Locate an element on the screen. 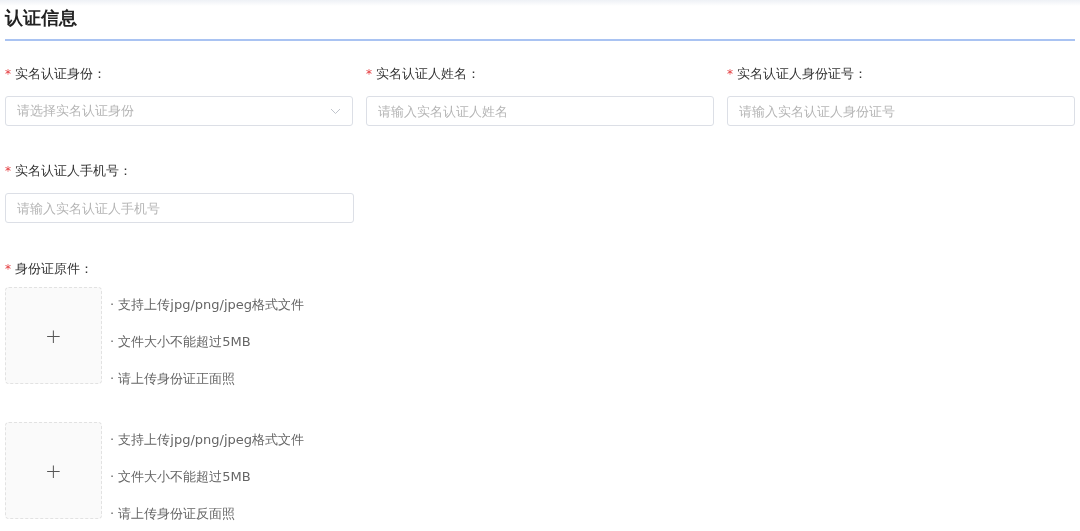 This screenshot has height=531, width=1080. field-label: 实名认证人姓名： is located at coordinates (428, 74).